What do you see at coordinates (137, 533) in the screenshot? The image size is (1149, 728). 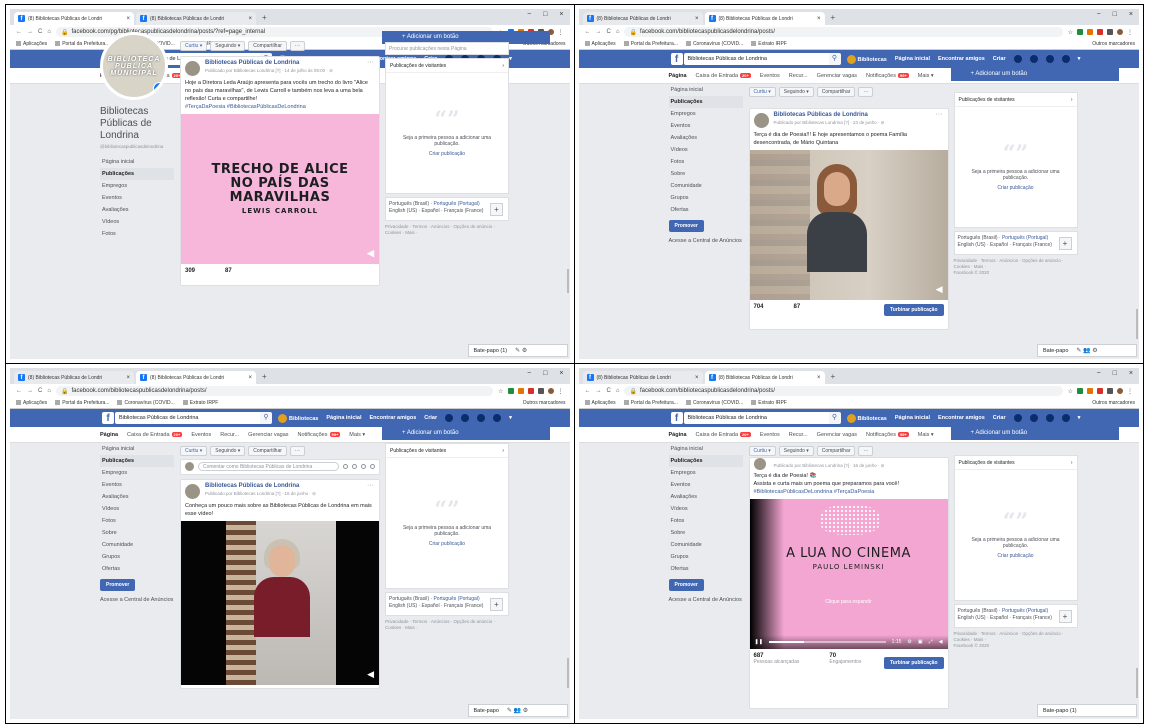 I see `sidebar-item-about: Sobre` at bounding box center [137, 533].